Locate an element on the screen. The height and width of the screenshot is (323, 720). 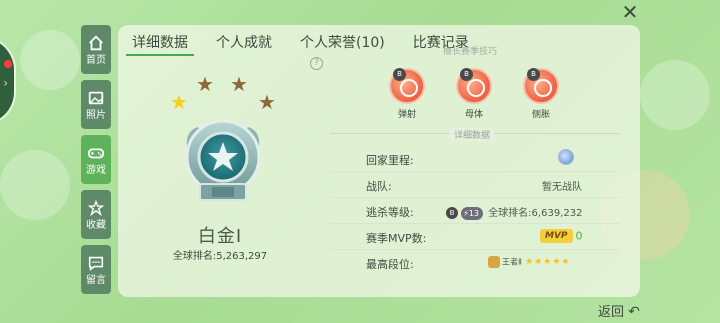
tier-name: 王者Ⅱ is located at coordinates (512, 262).